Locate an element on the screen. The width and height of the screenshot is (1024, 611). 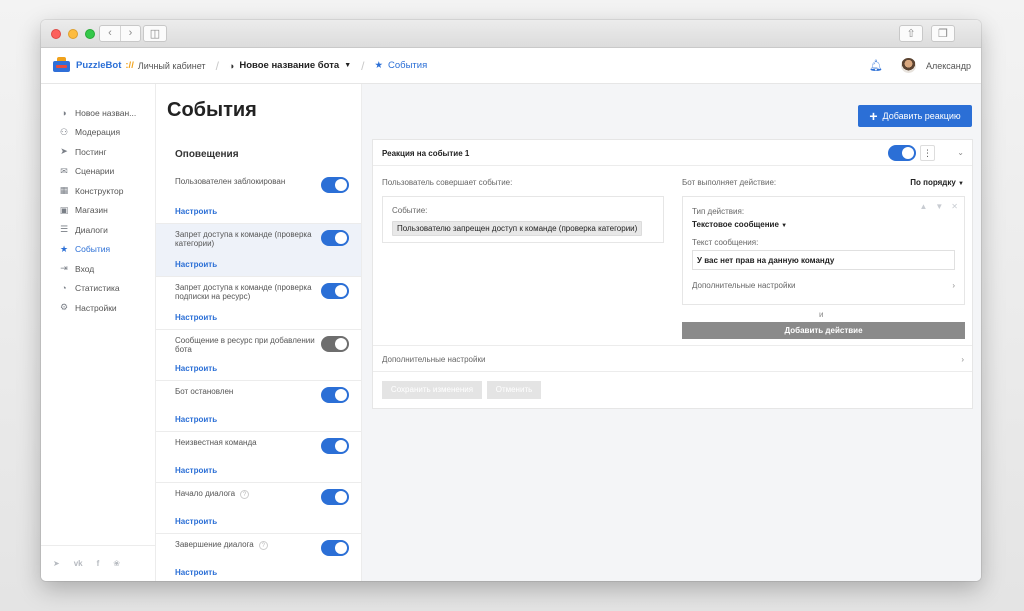
sidebar-item-grid: ▦ Конструктор is located at coordinates (98, 191).